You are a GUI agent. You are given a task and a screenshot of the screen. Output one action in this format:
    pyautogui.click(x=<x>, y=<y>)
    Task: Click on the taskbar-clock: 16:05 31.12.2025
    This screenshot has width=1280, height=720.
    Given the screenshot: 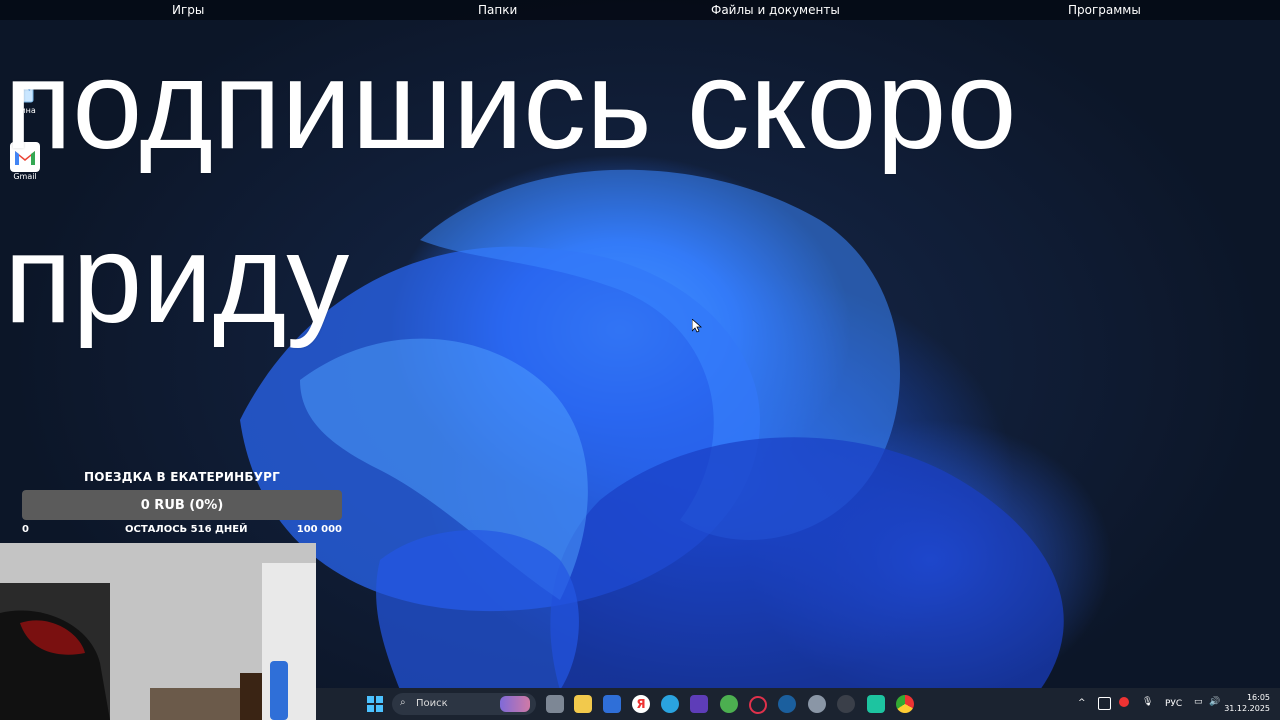 What is the action you would take?
    pyautogui.click(x=1247, y=703)
    